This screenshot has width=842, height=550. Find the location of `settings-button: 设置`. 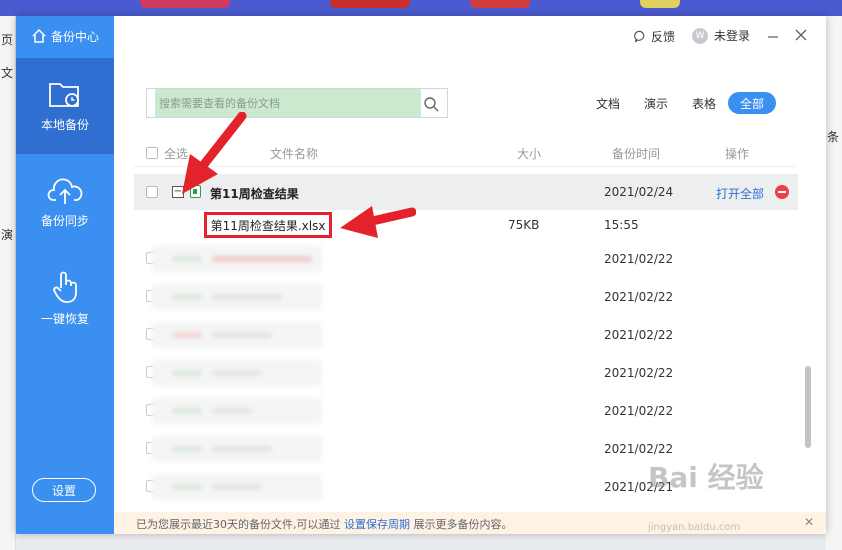

settings-button: 设置 is located at coordinates (64, 490).